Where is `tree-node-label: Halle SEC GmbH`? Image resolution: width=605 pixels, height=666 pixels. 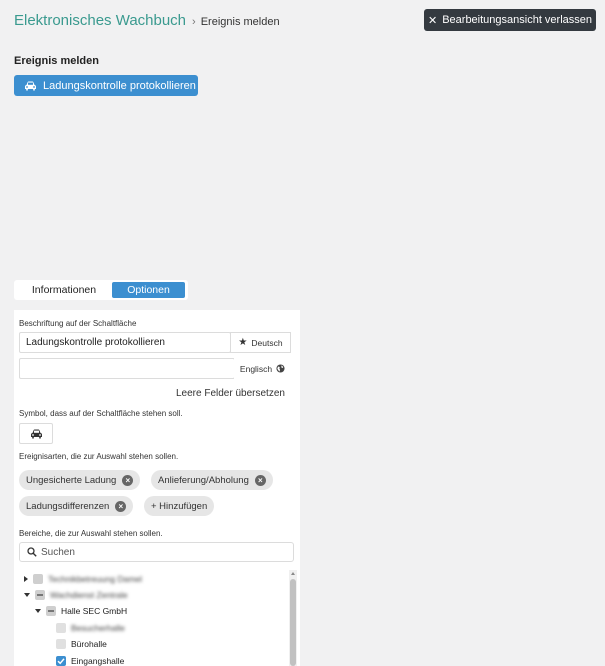 tree-node-label: Halle SEC GmbH is located at coordinates (94, 611).